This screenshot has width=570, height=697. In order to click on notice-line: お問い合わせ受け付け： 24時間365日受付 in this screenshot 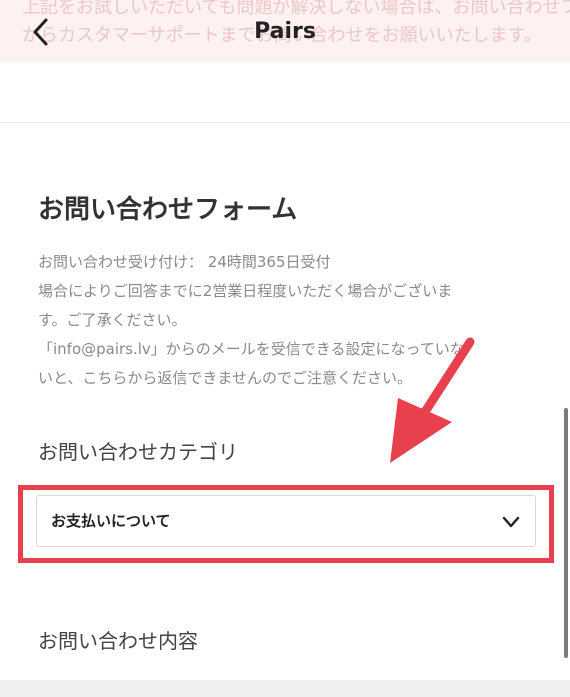, I will do `click(184, 262)`.